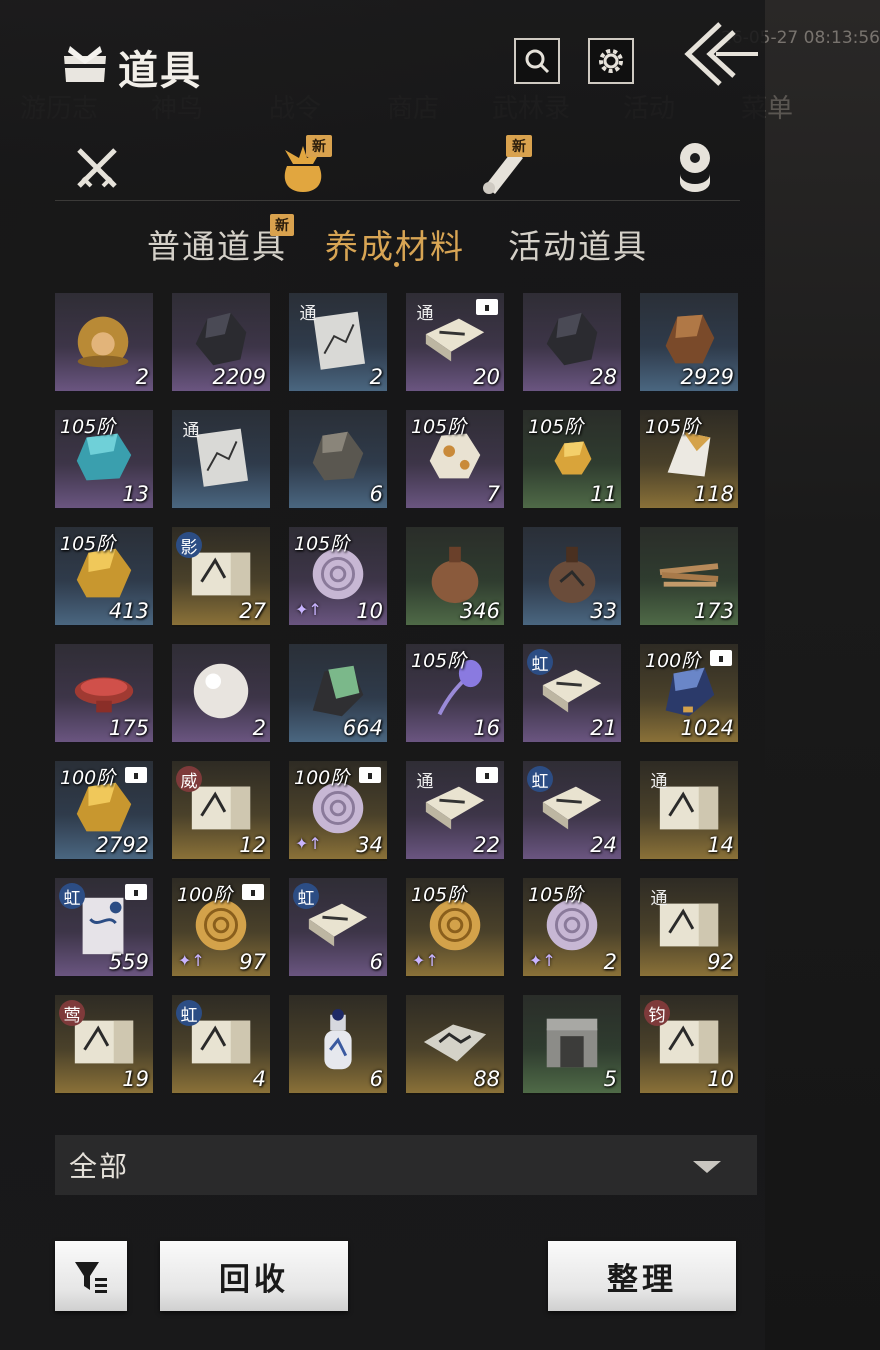 This screenshot has height=1350, width=880. What do you see at coordinates (338, 577) in the screenshot?
I see `item-slot: 105阶 ✦↑ 10` at bounding box center [338, 577].